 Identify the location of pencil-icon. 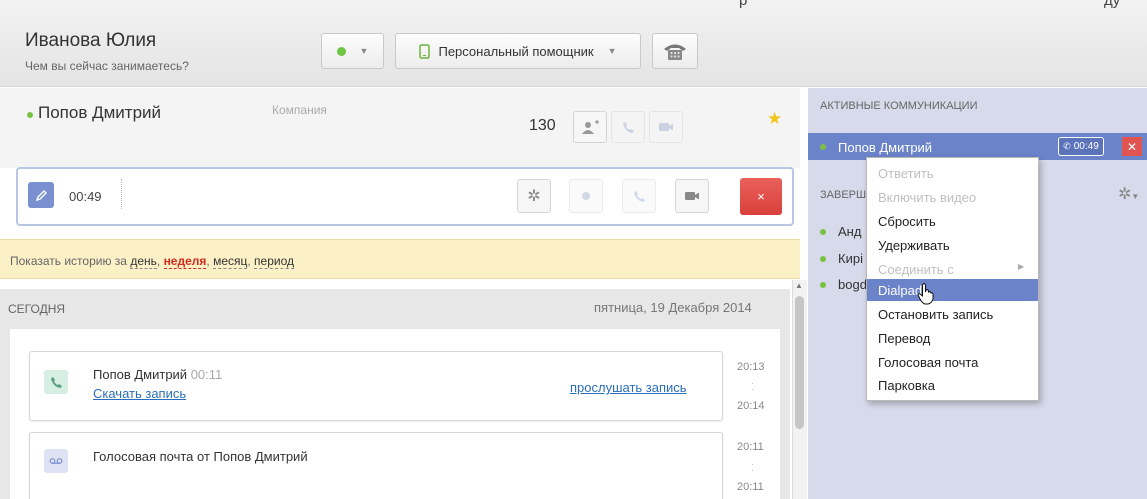
(41, 195).